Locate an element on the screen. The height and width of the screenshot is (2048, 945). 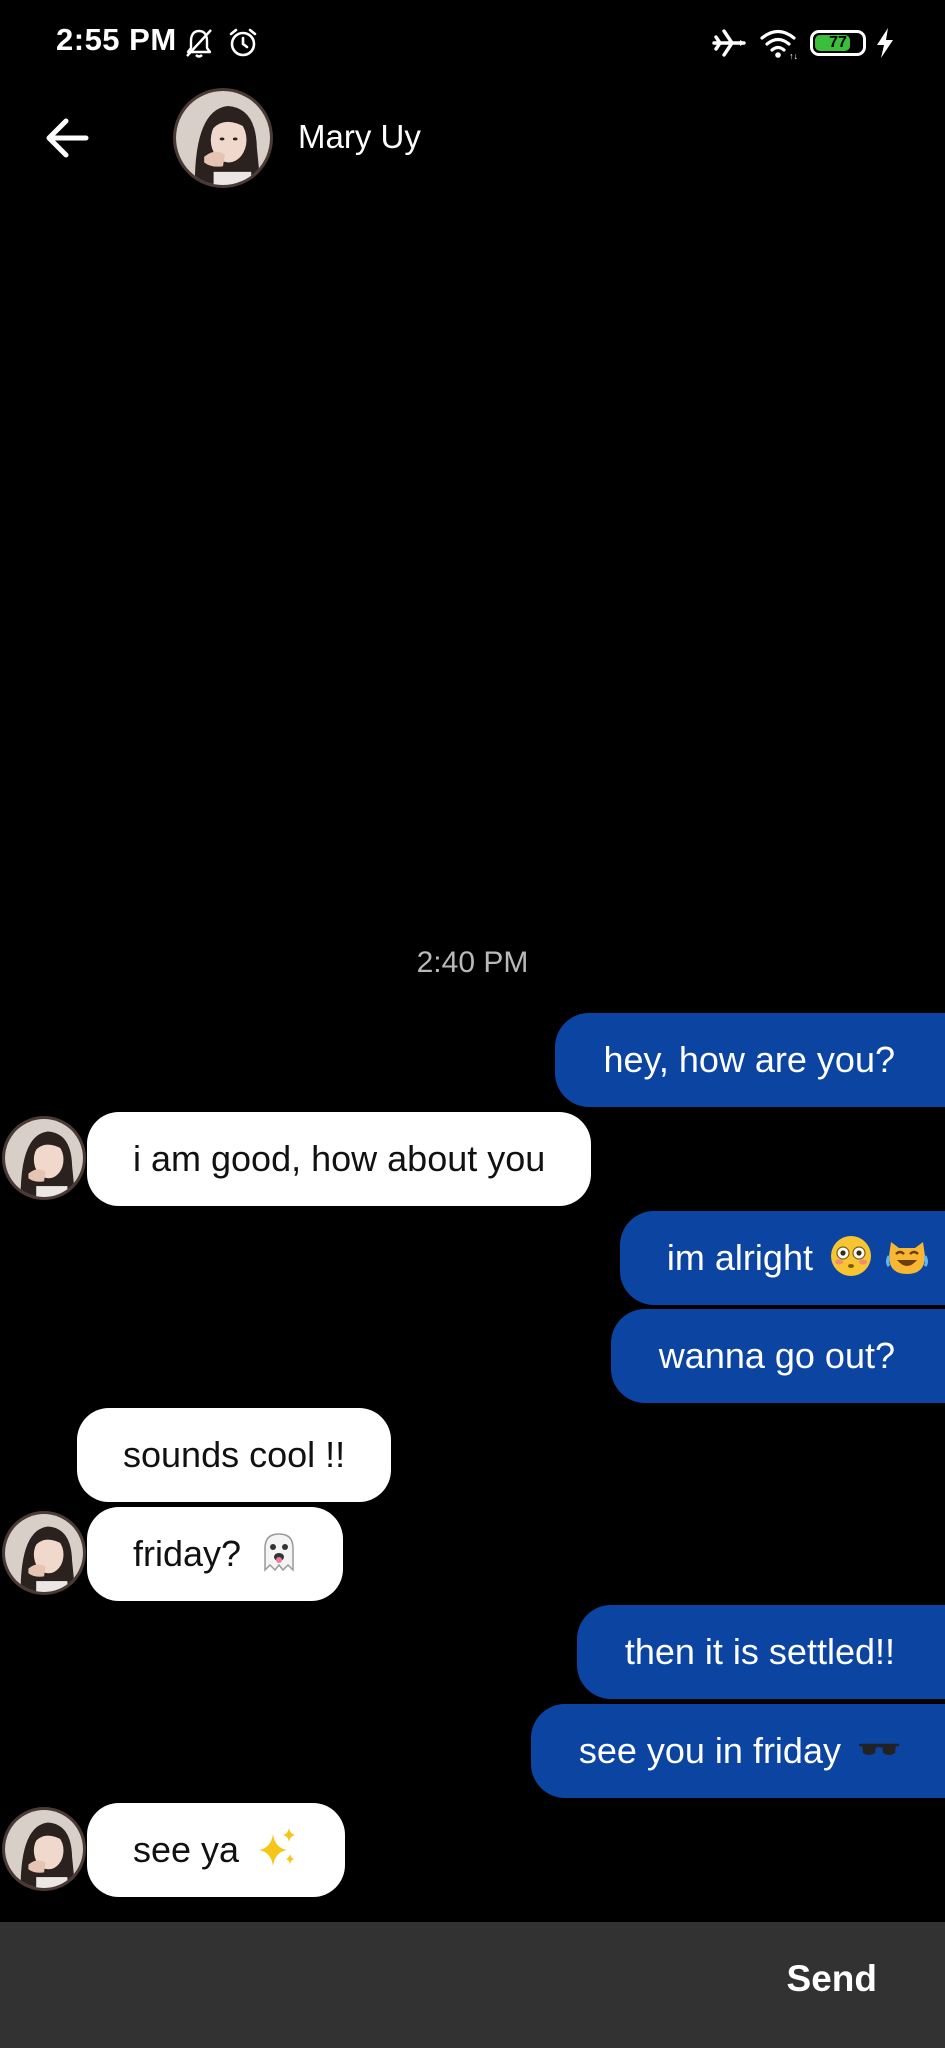
flushed-face-emoji is located at coordinates (851, 1256).